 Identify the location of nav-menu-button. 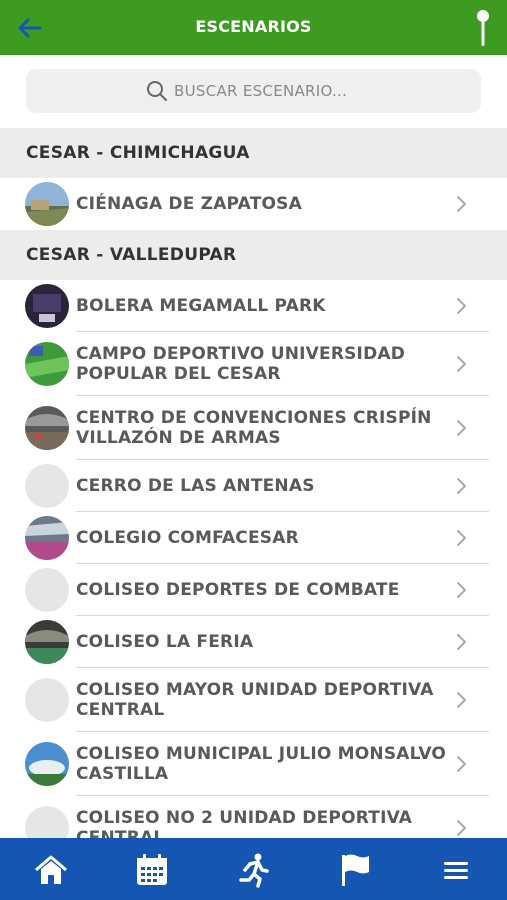
(456, 870).